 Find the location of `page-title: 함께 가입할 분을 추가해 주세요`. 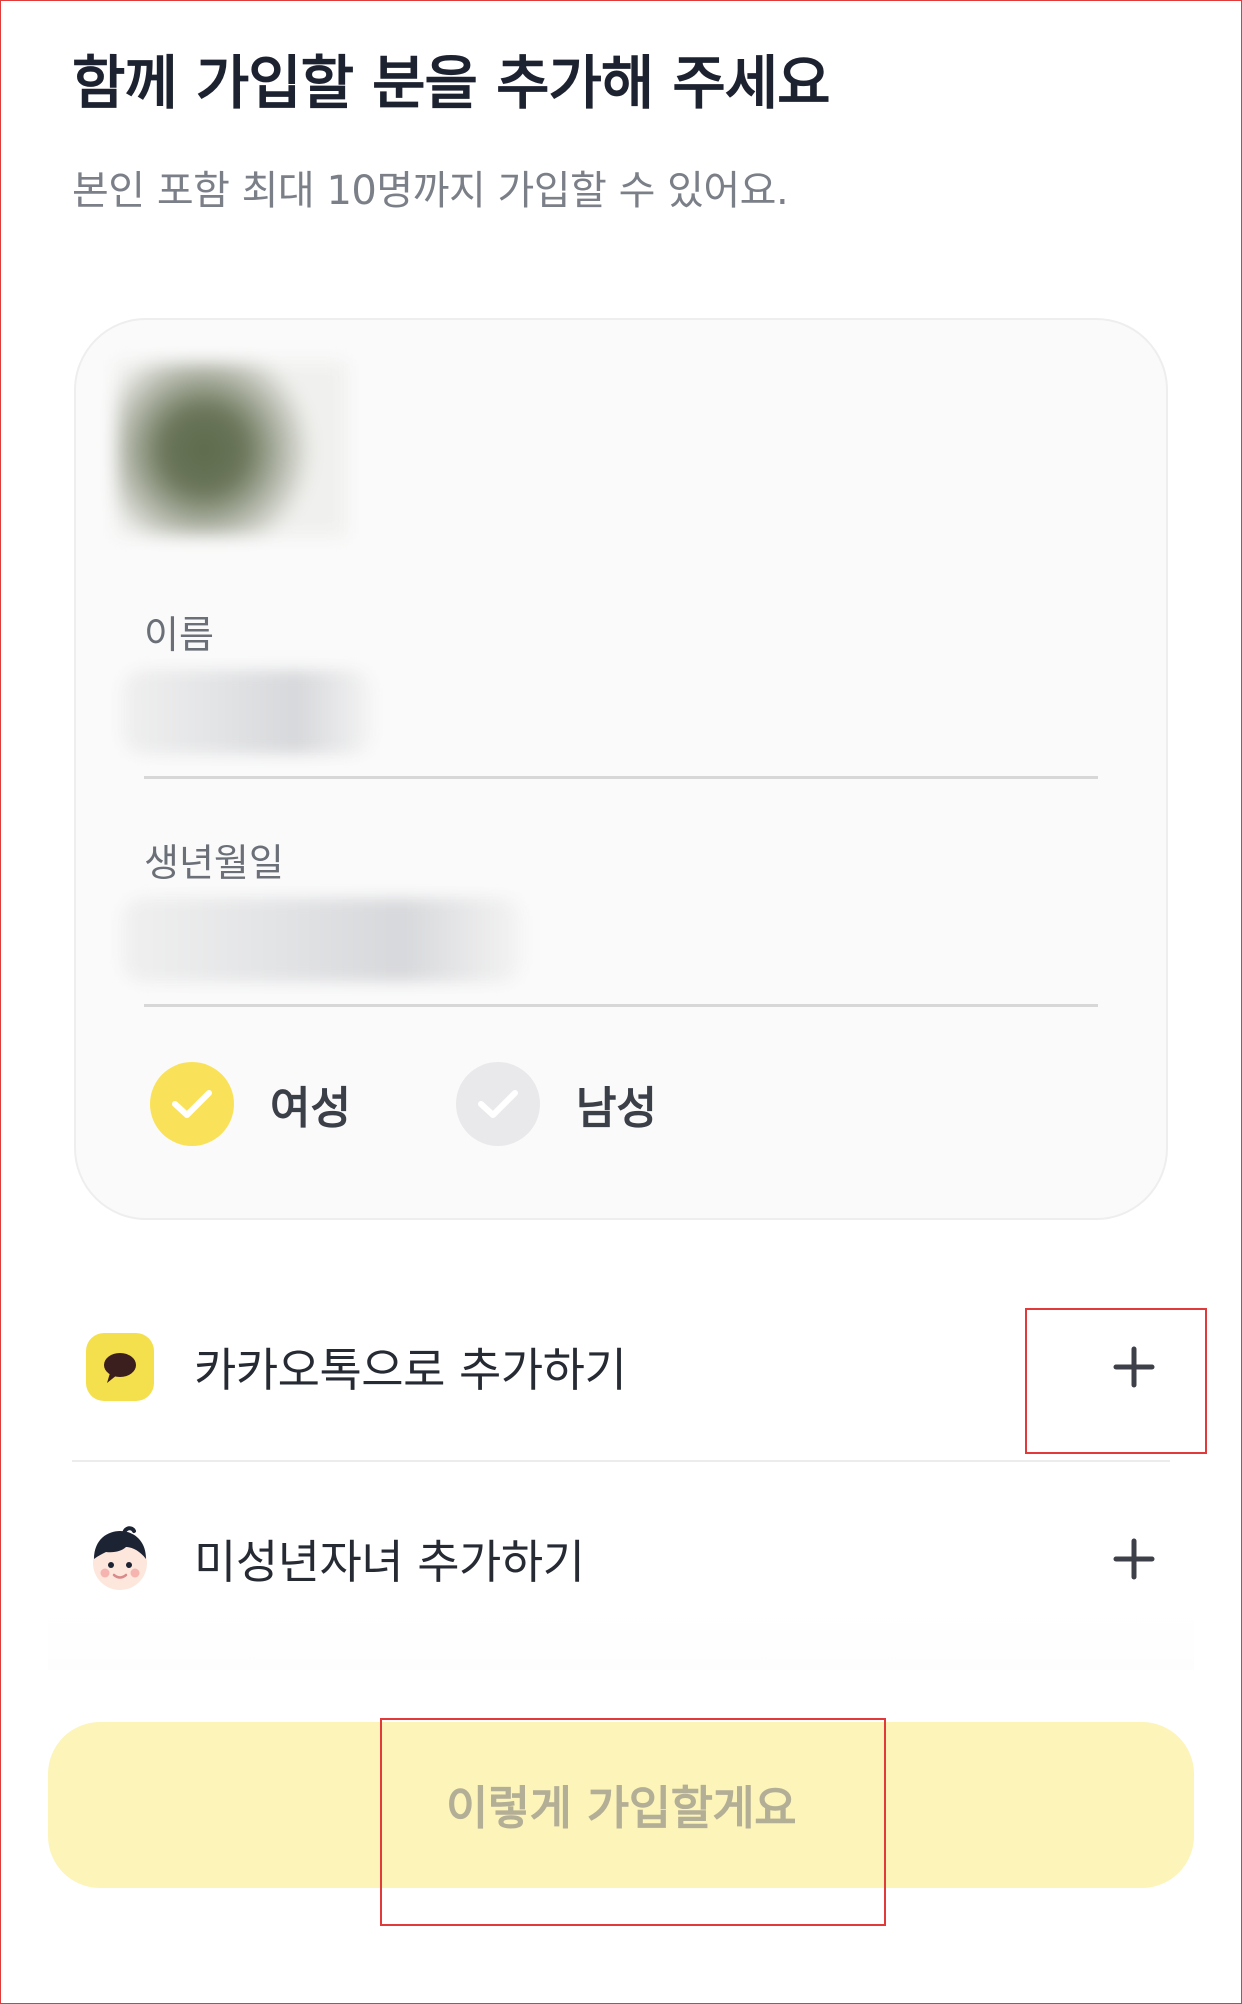

page-title: 함께 가입할 분을 추가해 주세요 is located at coordinates (451, 83).